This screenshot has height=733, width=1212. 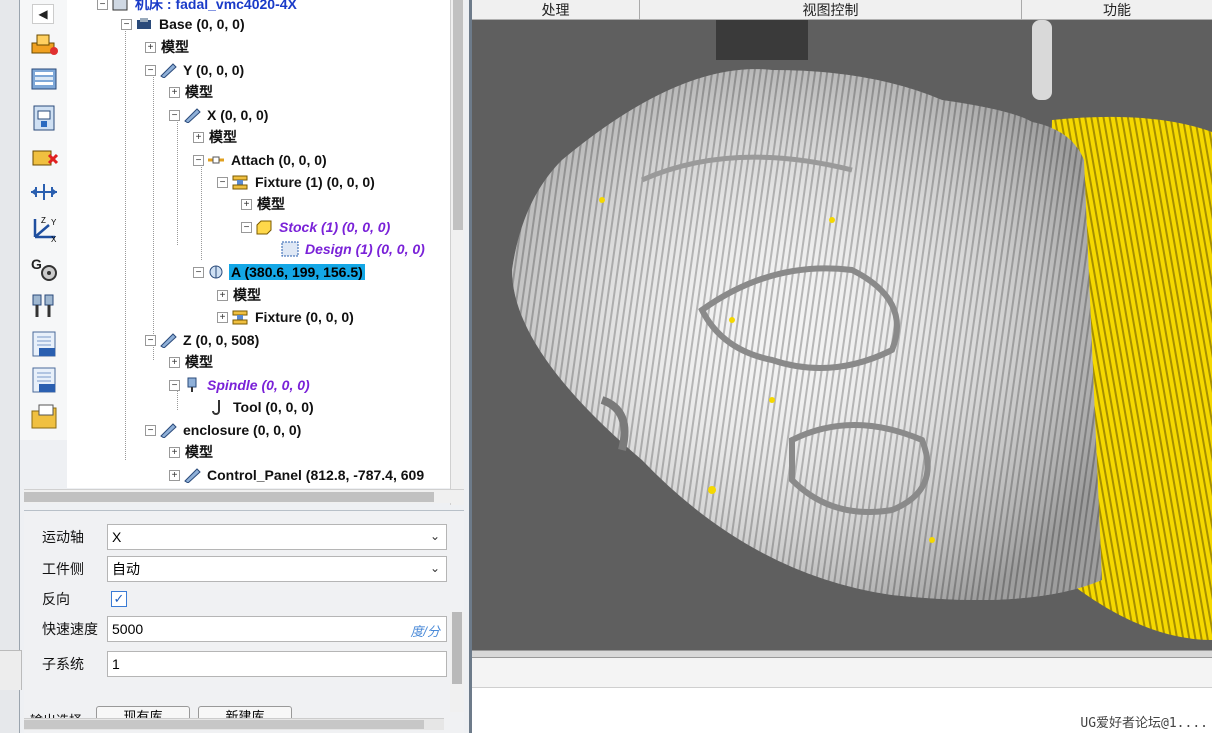 What do you see at coordinates (44, 306) in the screenshot?
I see `tool-holder-icon` at bounding box center [44, 306].